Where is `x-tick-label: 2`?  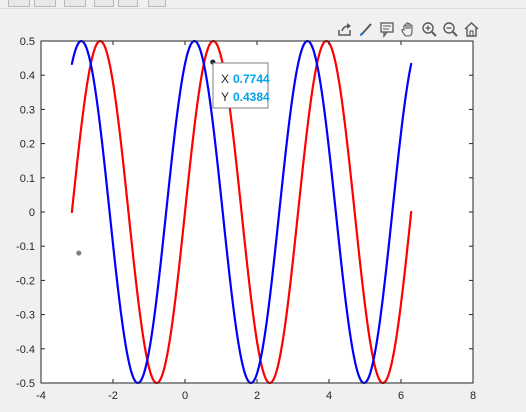
x-tick-label: 2 is located at coordinates (257, 396).